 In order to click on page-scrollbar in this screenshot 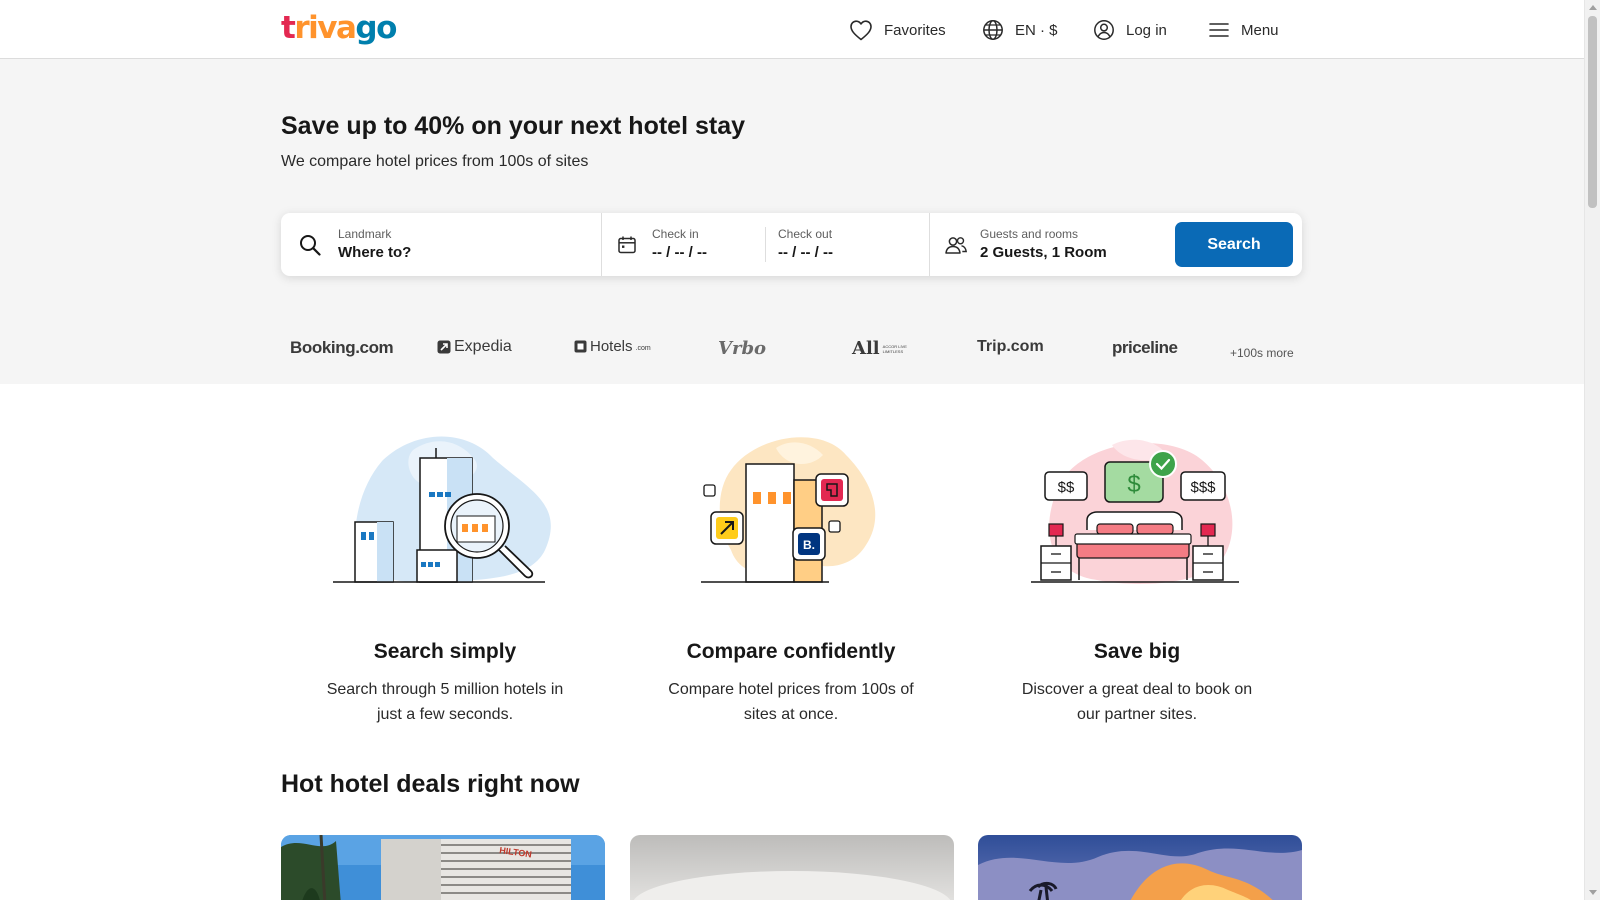, I will do `click(1592, 450)`.